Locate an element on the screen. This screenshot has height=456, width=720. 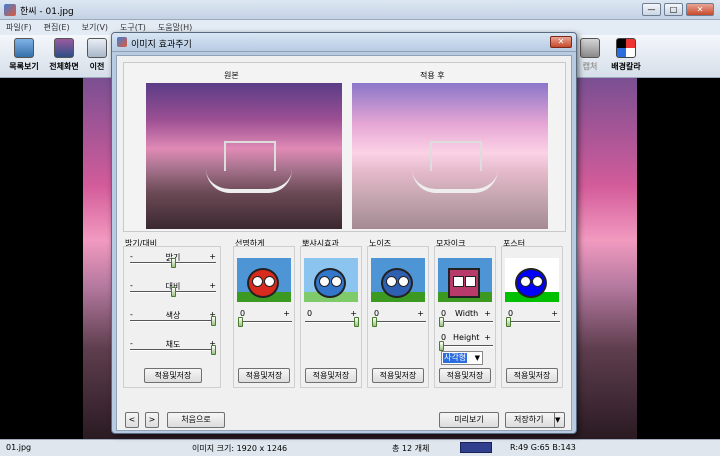
soft-glow-thumb is located at coordinates (356, 322).